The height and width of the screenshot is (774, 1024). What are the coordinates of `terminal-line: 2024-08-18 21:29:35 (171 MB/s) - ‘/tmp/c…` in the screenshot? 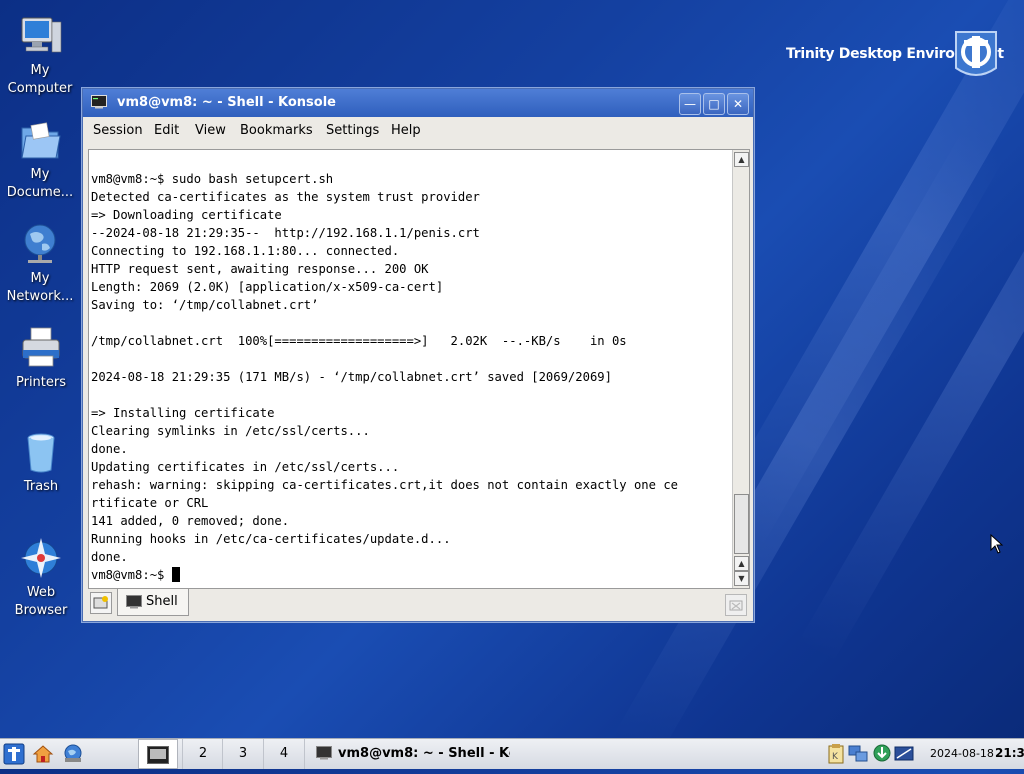 It's located at (351, 377).